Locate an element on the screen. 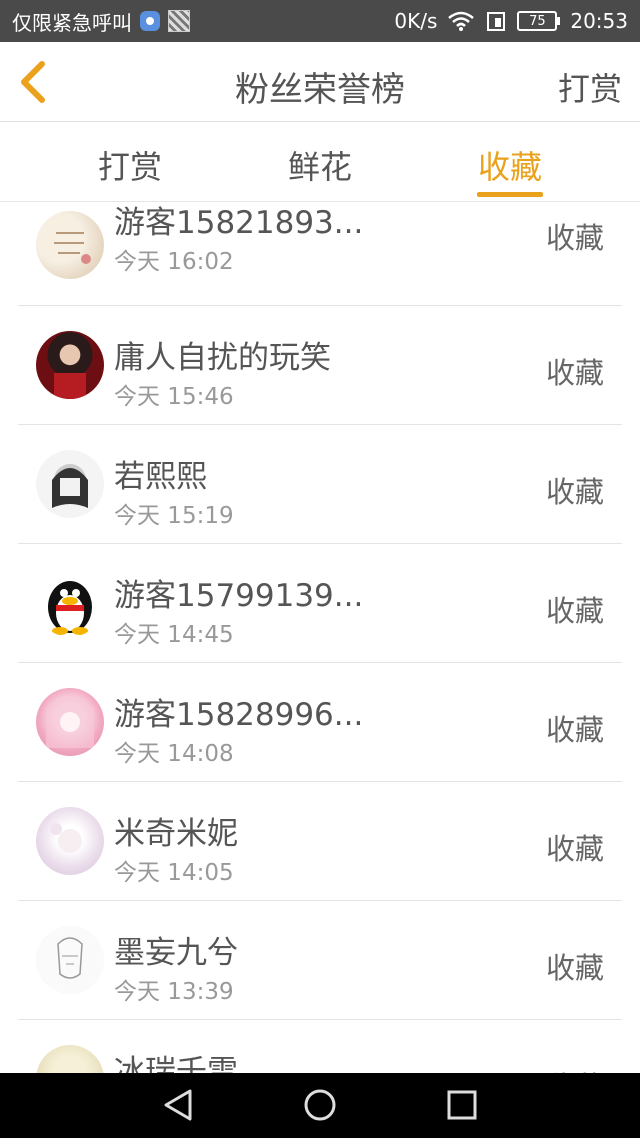  tab-reward: 打赏 is located at coordinates (130, 165).